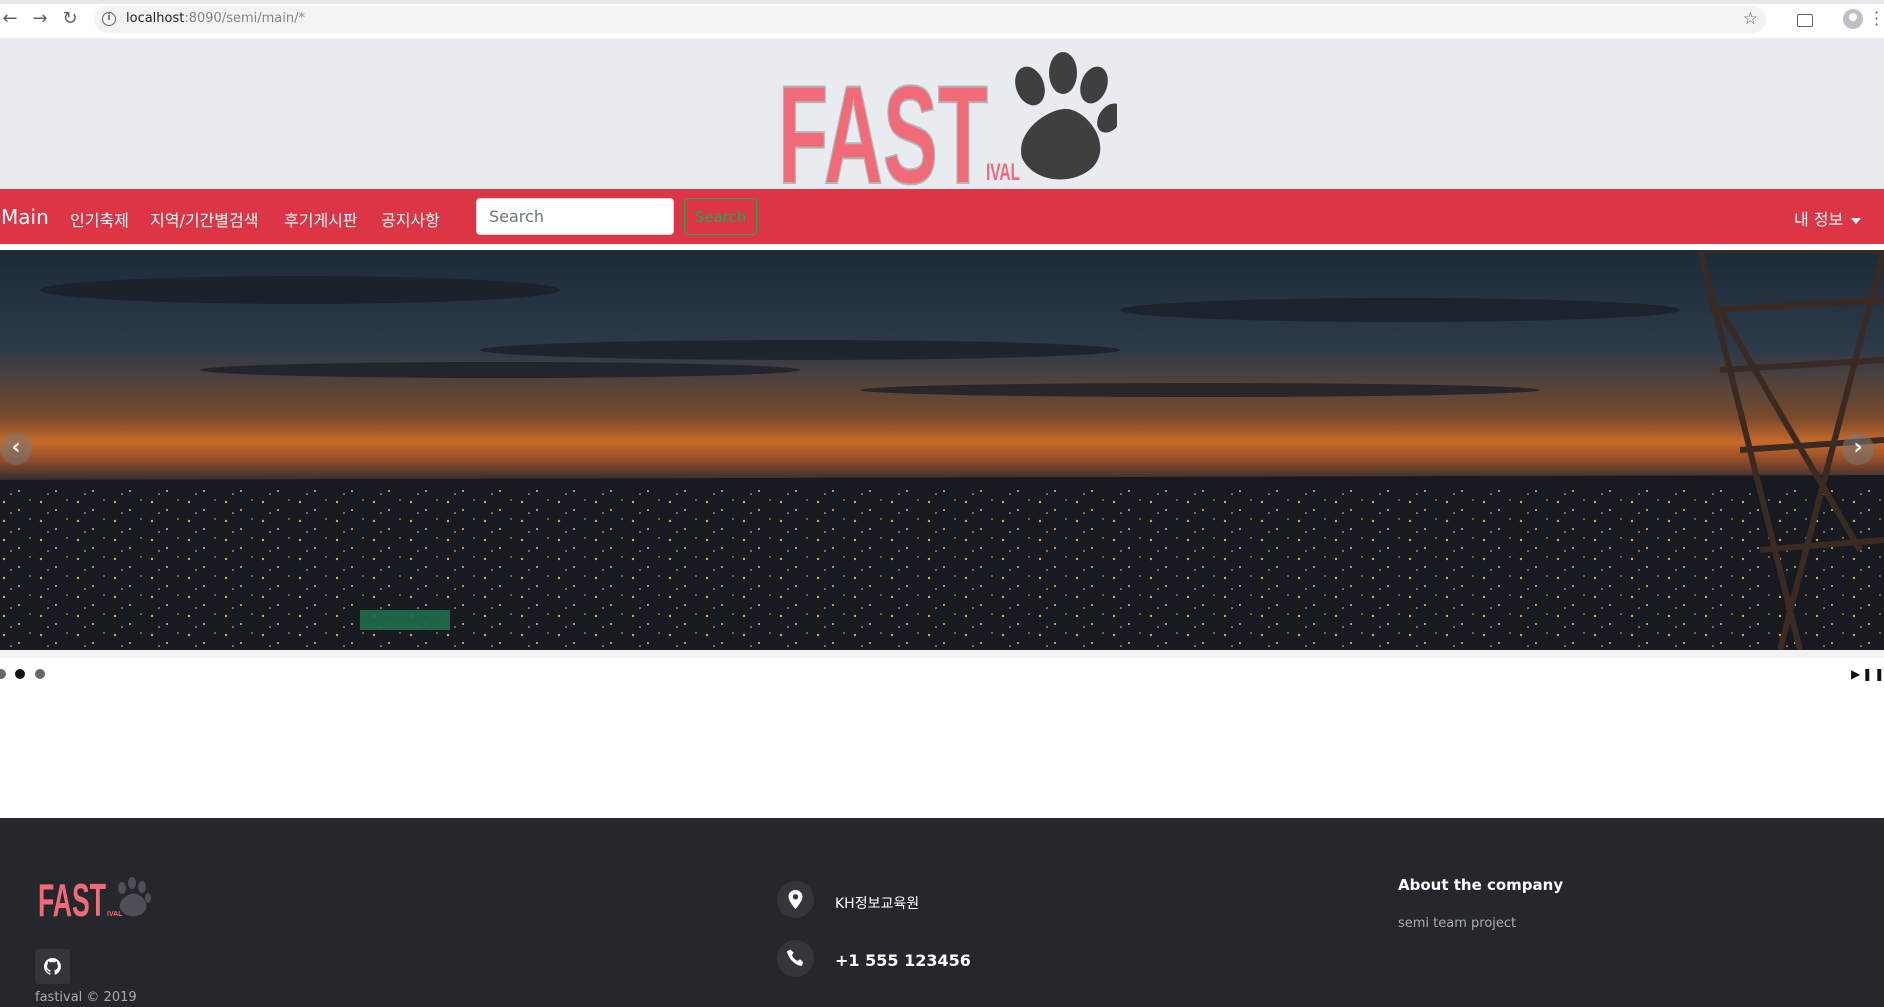  What do you see at coordinates (204, 219) in the screenshot?
I see `nav-link-region-period-search: 지역/기간별검색` at bounding box center [204, 219].